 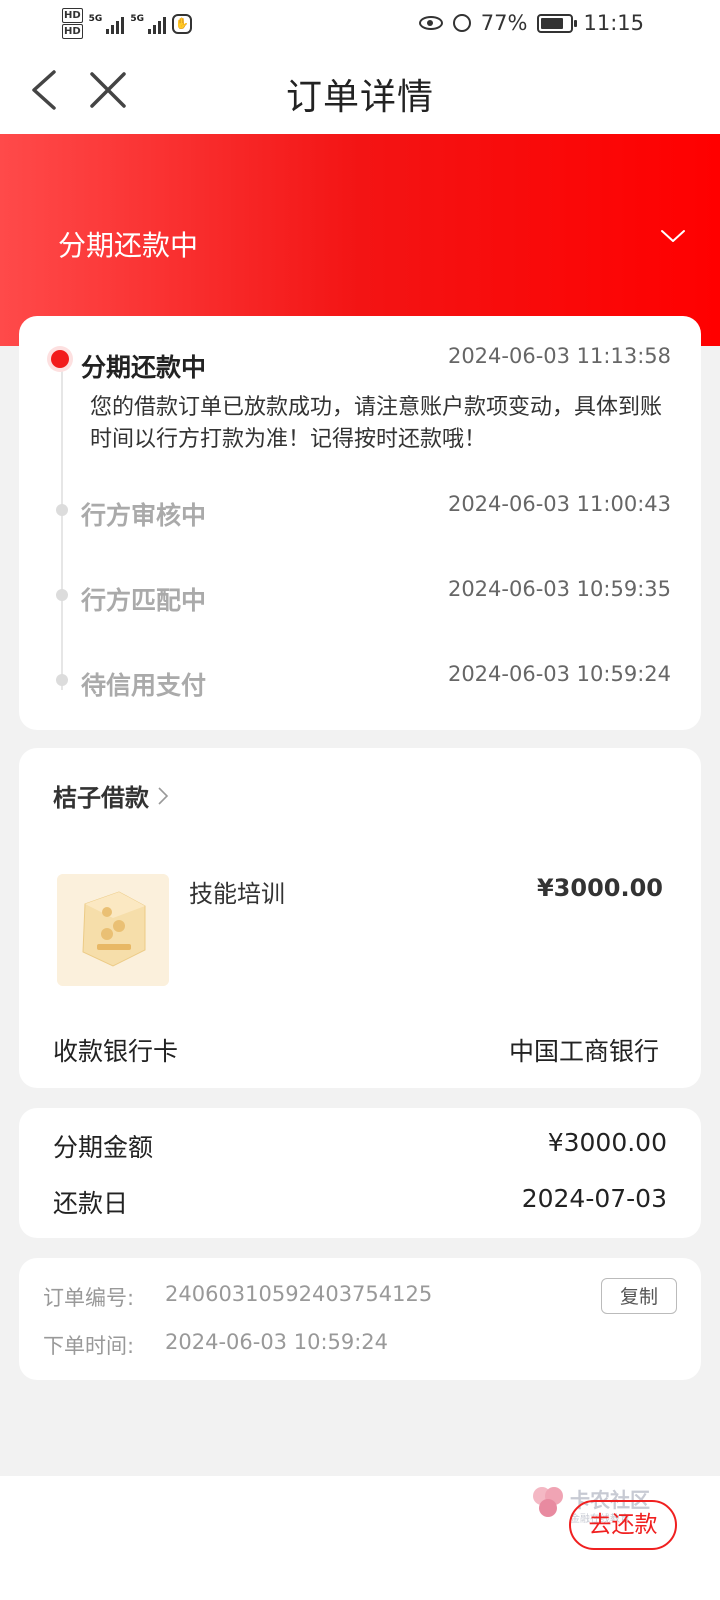 What do you see at coordinates (461, 23) in the screenshot?
I see `alarm-icon` at bounding box center [461, 23].